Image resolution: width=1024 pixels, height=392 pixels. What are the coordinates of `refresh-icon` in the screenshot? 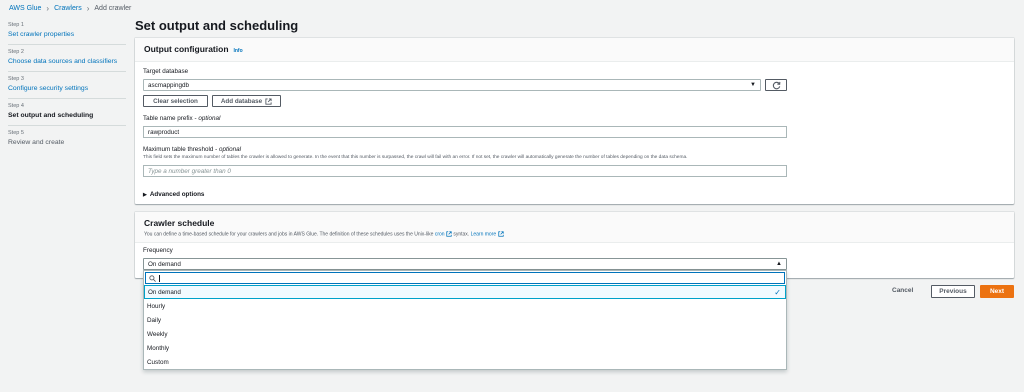 It's located at (776, 85).